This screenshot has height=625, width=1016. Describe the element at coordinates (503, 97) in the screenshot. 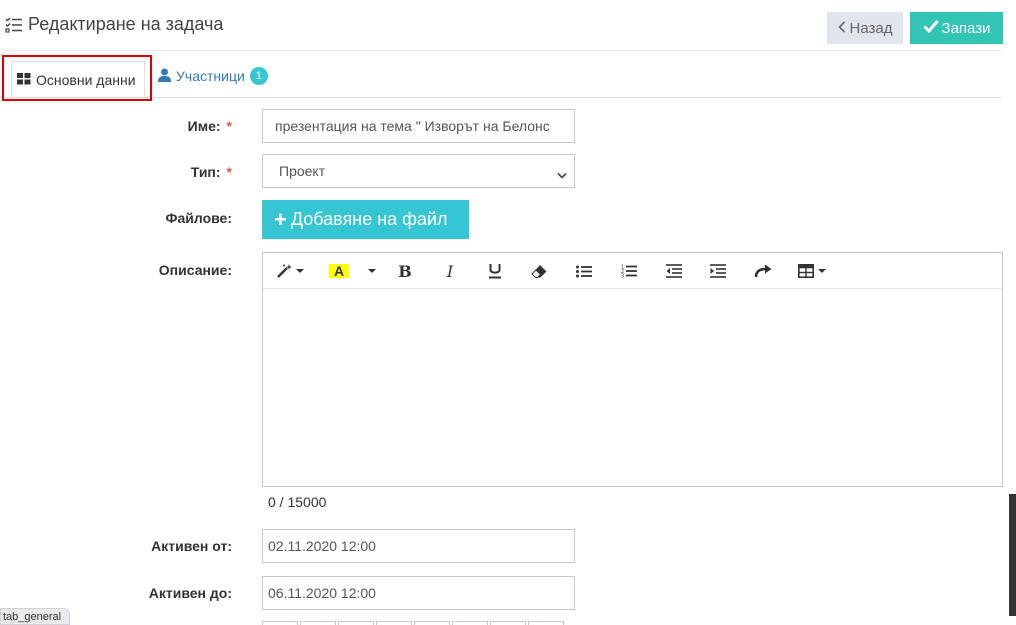

I see `tabs-divider` at that location.